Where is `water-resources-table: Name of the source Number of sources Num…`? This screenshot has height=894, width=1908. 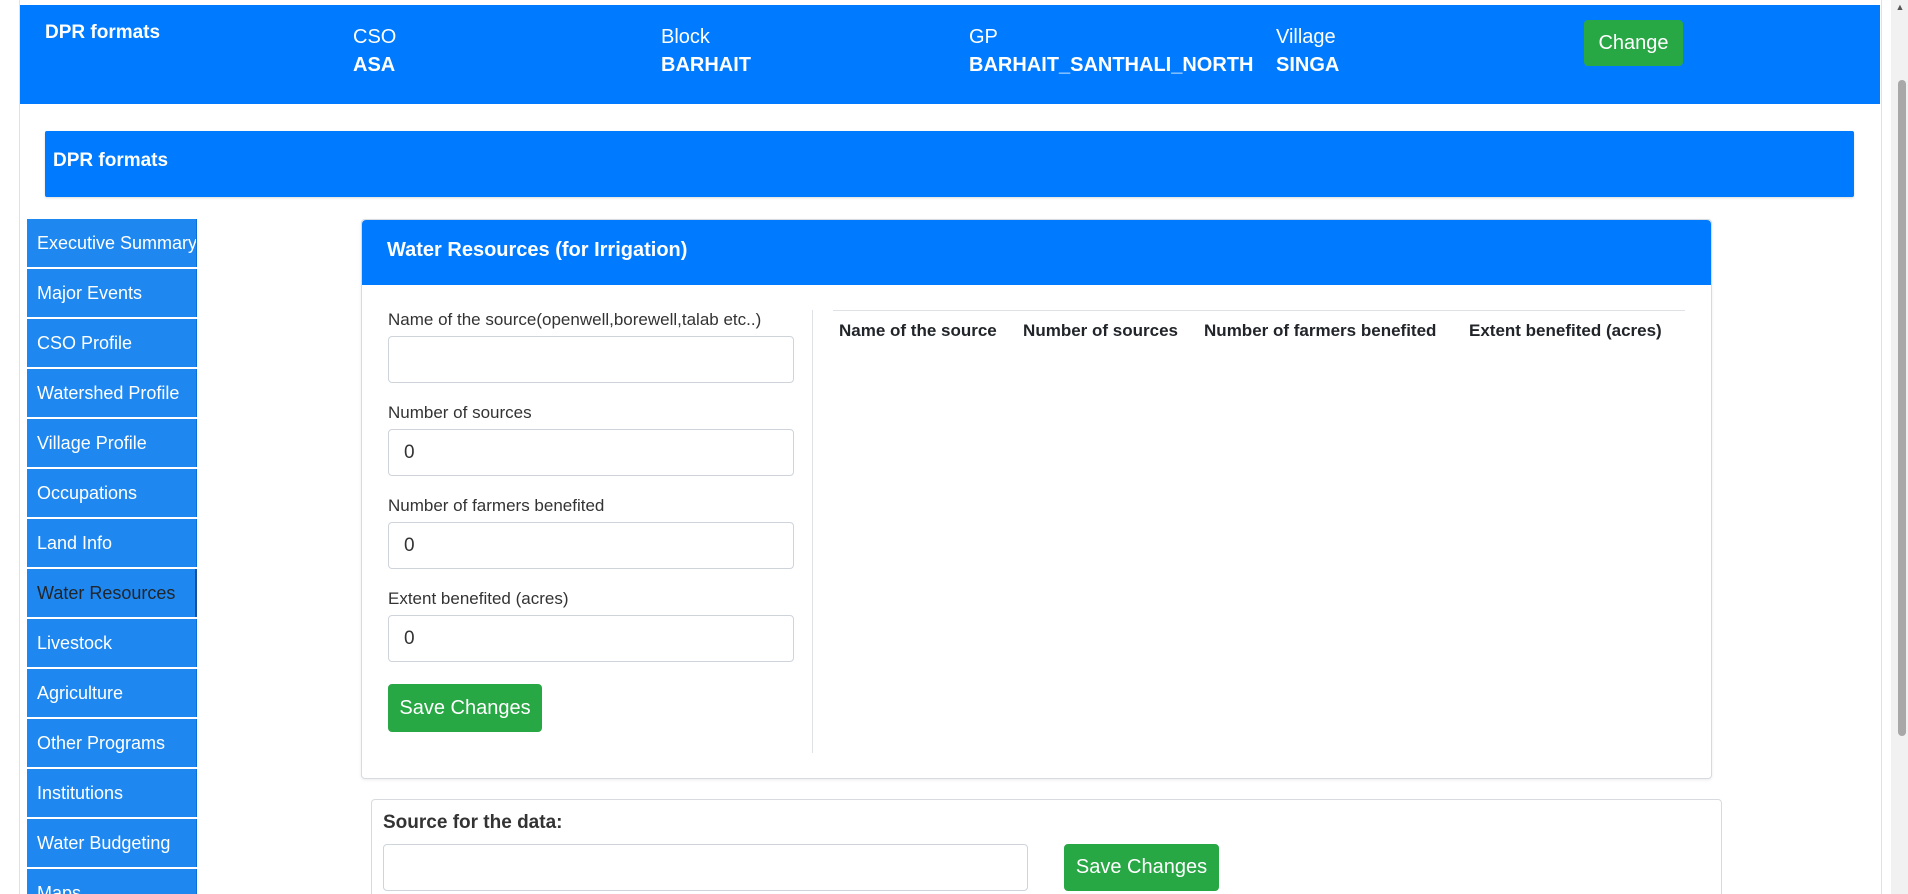 water-resources-table: Name of the source Number of sources Num… is located at coordinates (1259, 330).